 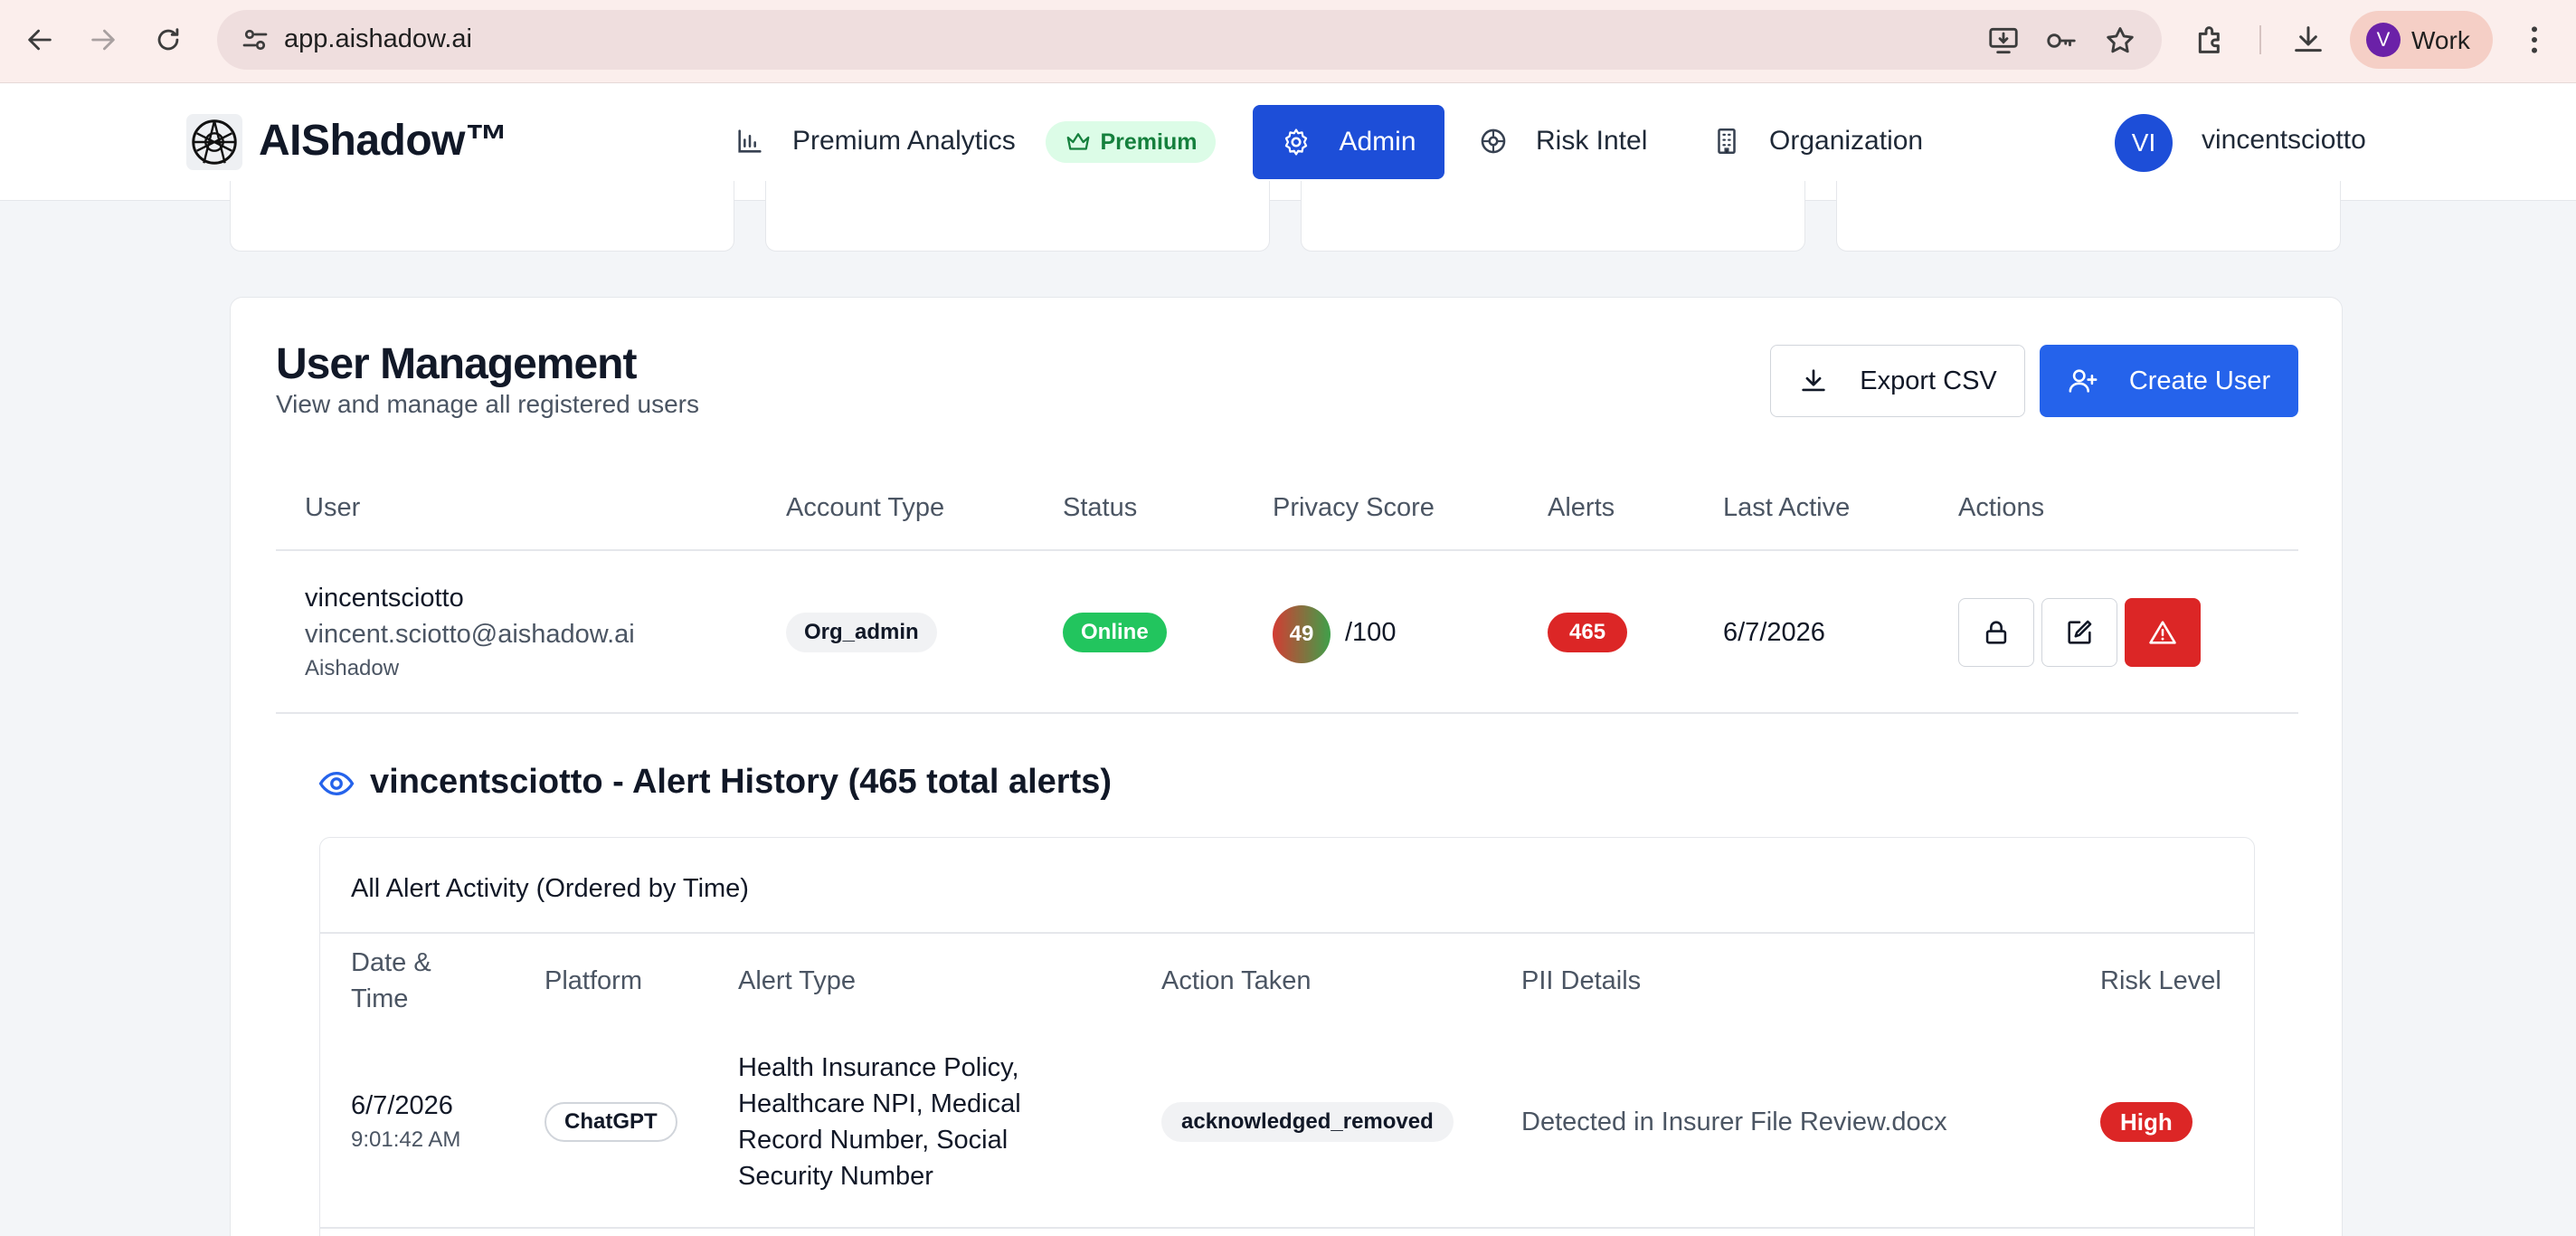 I want to click on profile-avatar: V, so click(x=2383, y=40).